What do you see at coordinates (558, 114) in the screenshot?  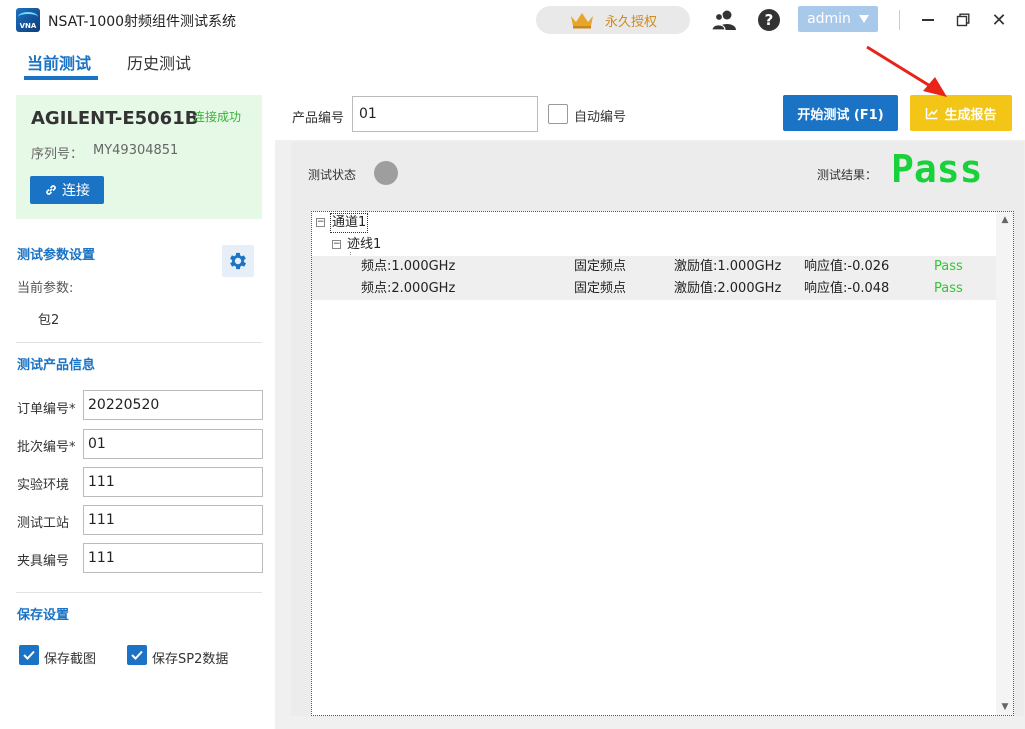 I see `auto-number-checkbox` at bounding box center [558, 114].